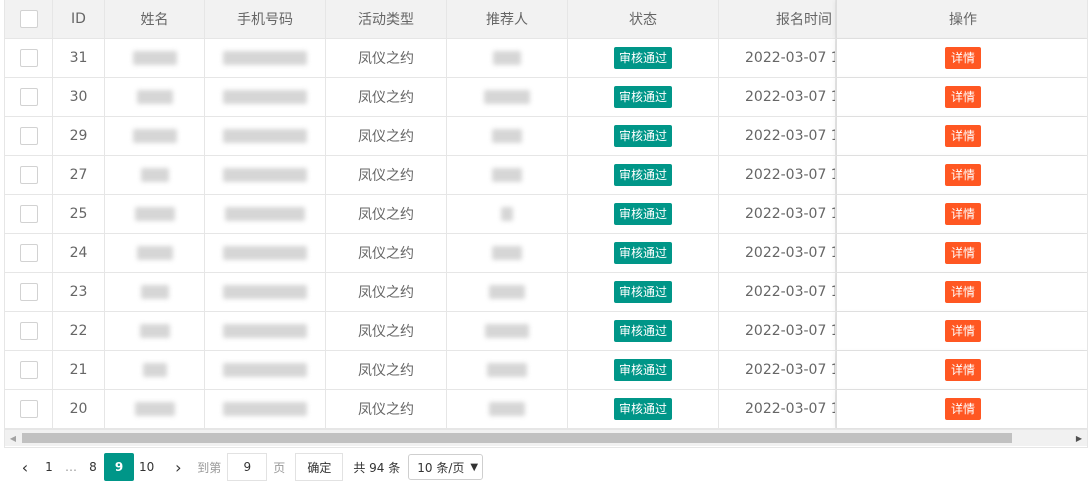 This screenshot has width=1092, height=490. I want to click on header-id: ID, so click(79, 19).